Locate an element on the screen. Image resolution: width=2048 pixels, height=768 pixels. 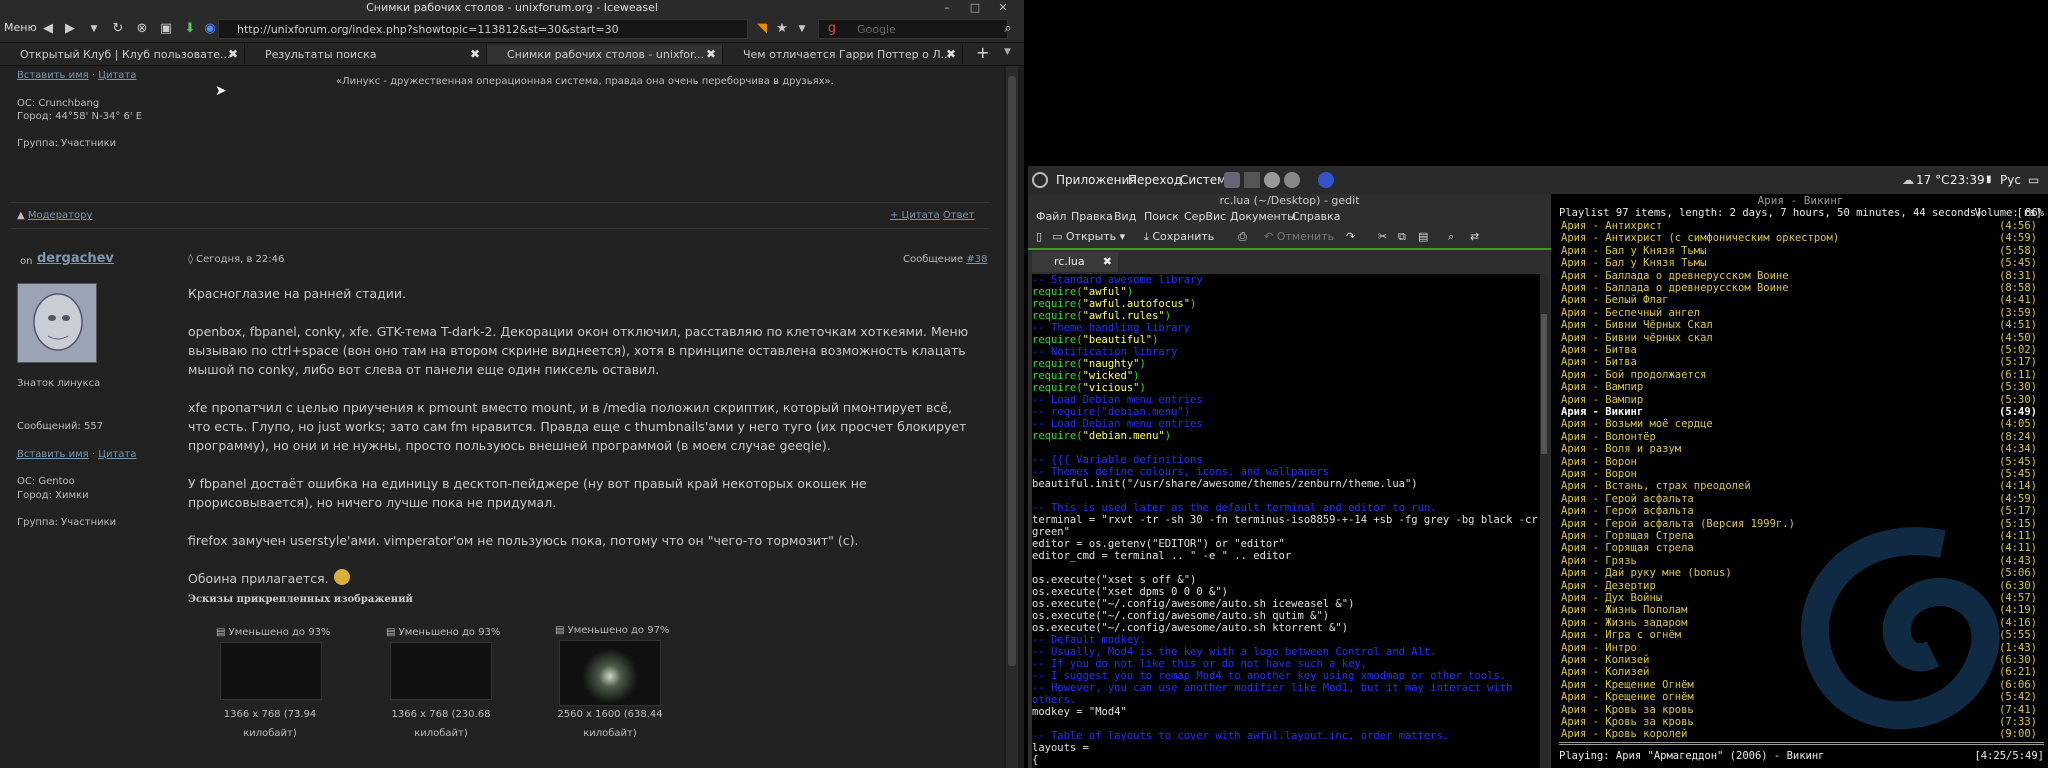
editor-scrollbar is located at coordinates (1544, 521).